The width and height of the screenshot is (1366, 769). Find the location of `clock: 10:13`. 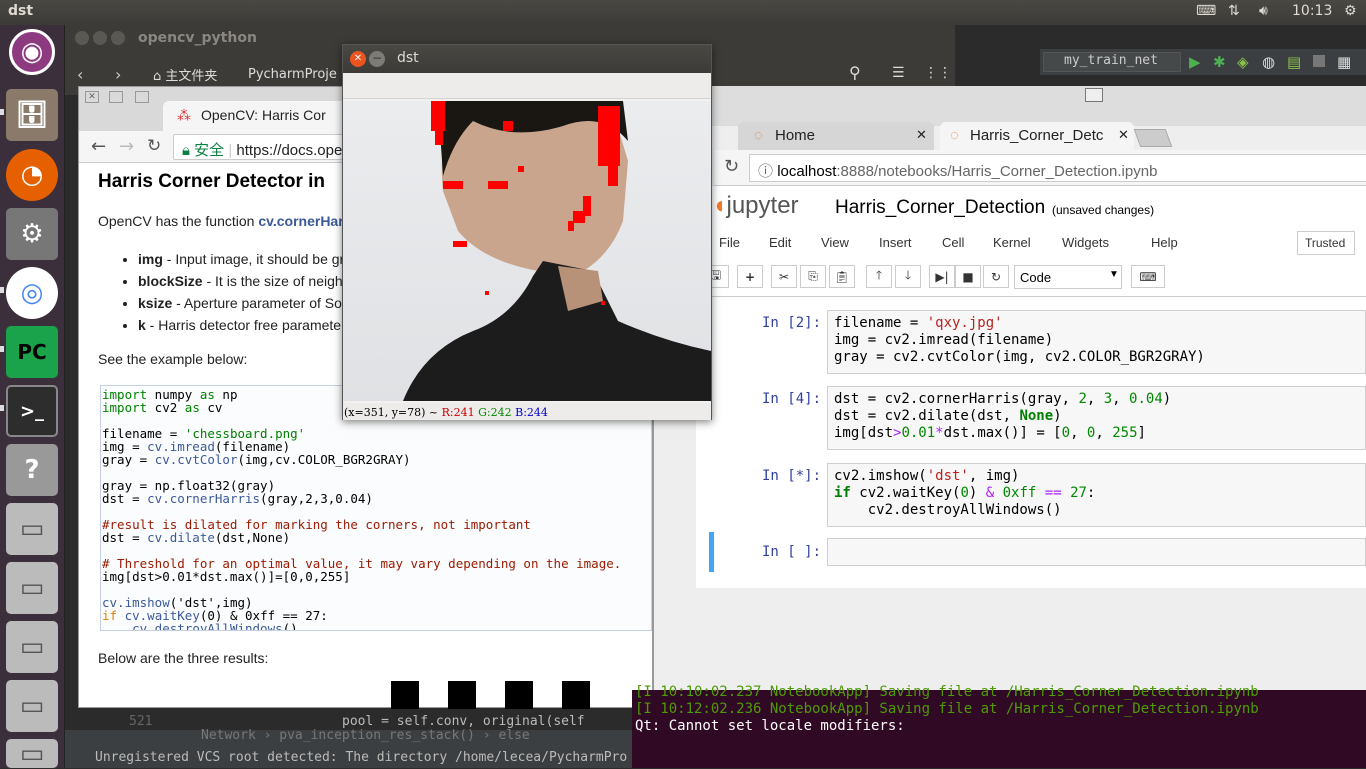

clock: 10:13 is located at coordinates (1312, 11).